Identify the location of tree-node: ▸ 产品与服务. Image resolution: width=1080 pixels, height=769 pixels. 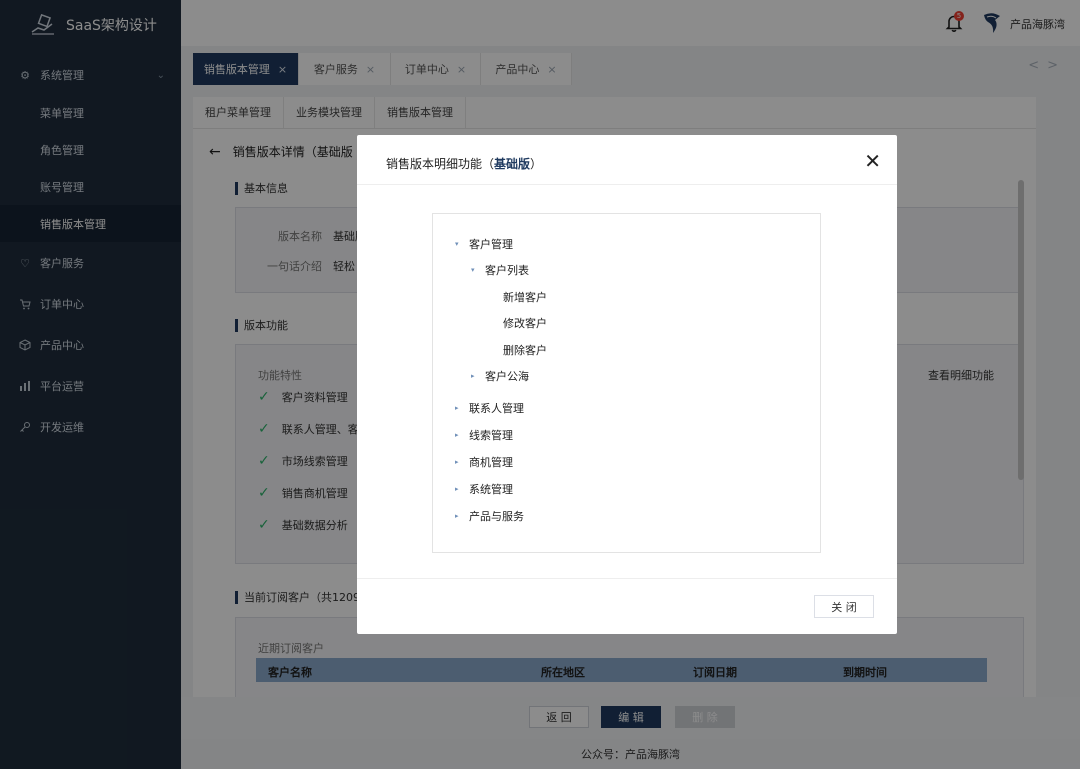
(489, 516).